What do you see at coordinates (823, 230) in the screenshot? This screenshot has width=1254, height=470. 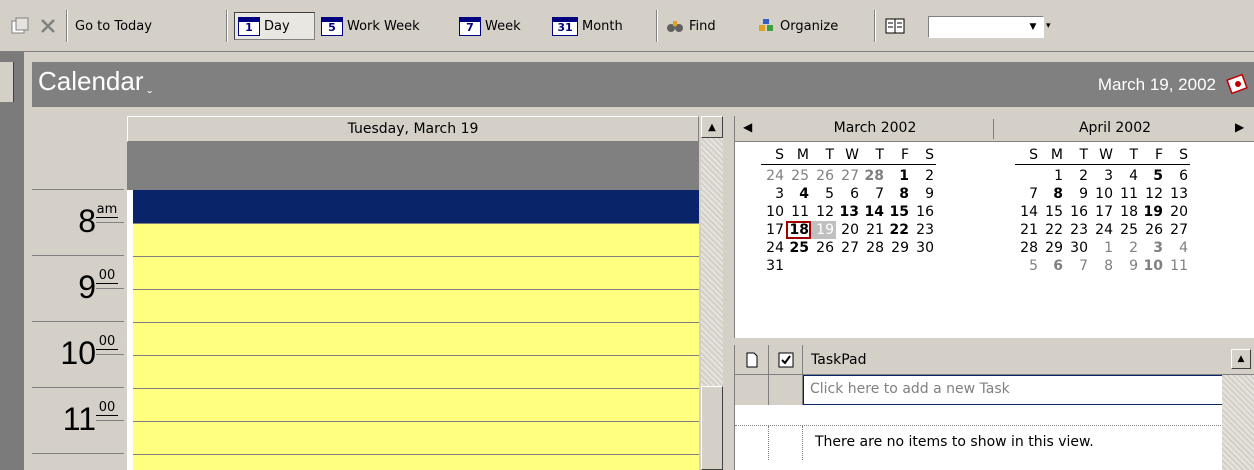 I see `date-cell: 19` at bounding box center [823, 230].